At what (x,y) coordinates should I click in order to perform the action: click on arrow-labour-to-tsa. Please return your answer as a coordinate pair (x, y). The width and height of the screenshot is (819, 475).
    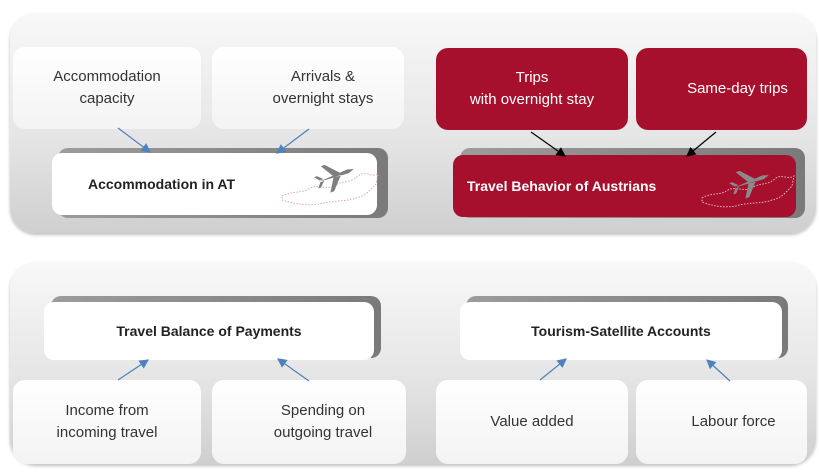
    Looking at the image, I should click on (718, 370).